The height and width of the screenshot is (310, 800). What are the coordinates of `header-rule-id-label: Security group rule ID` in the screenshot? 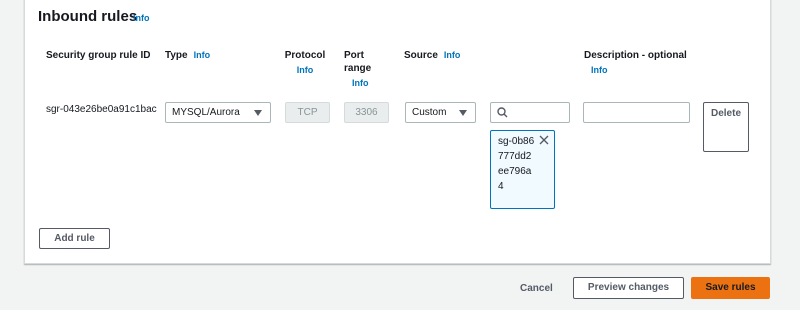 It's located at (98, 55).